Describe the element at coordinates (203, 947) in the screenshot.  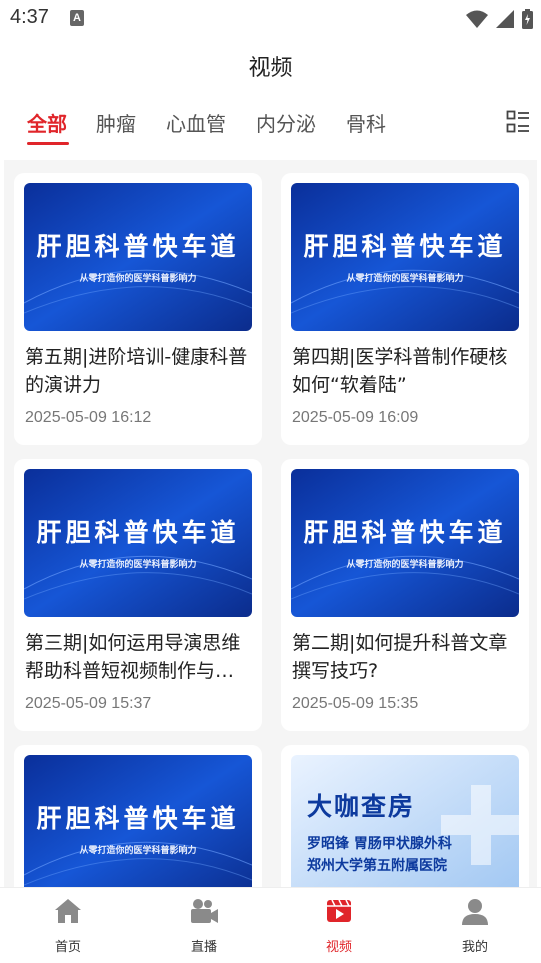
I see `nav-live-label: 直播` at that location.